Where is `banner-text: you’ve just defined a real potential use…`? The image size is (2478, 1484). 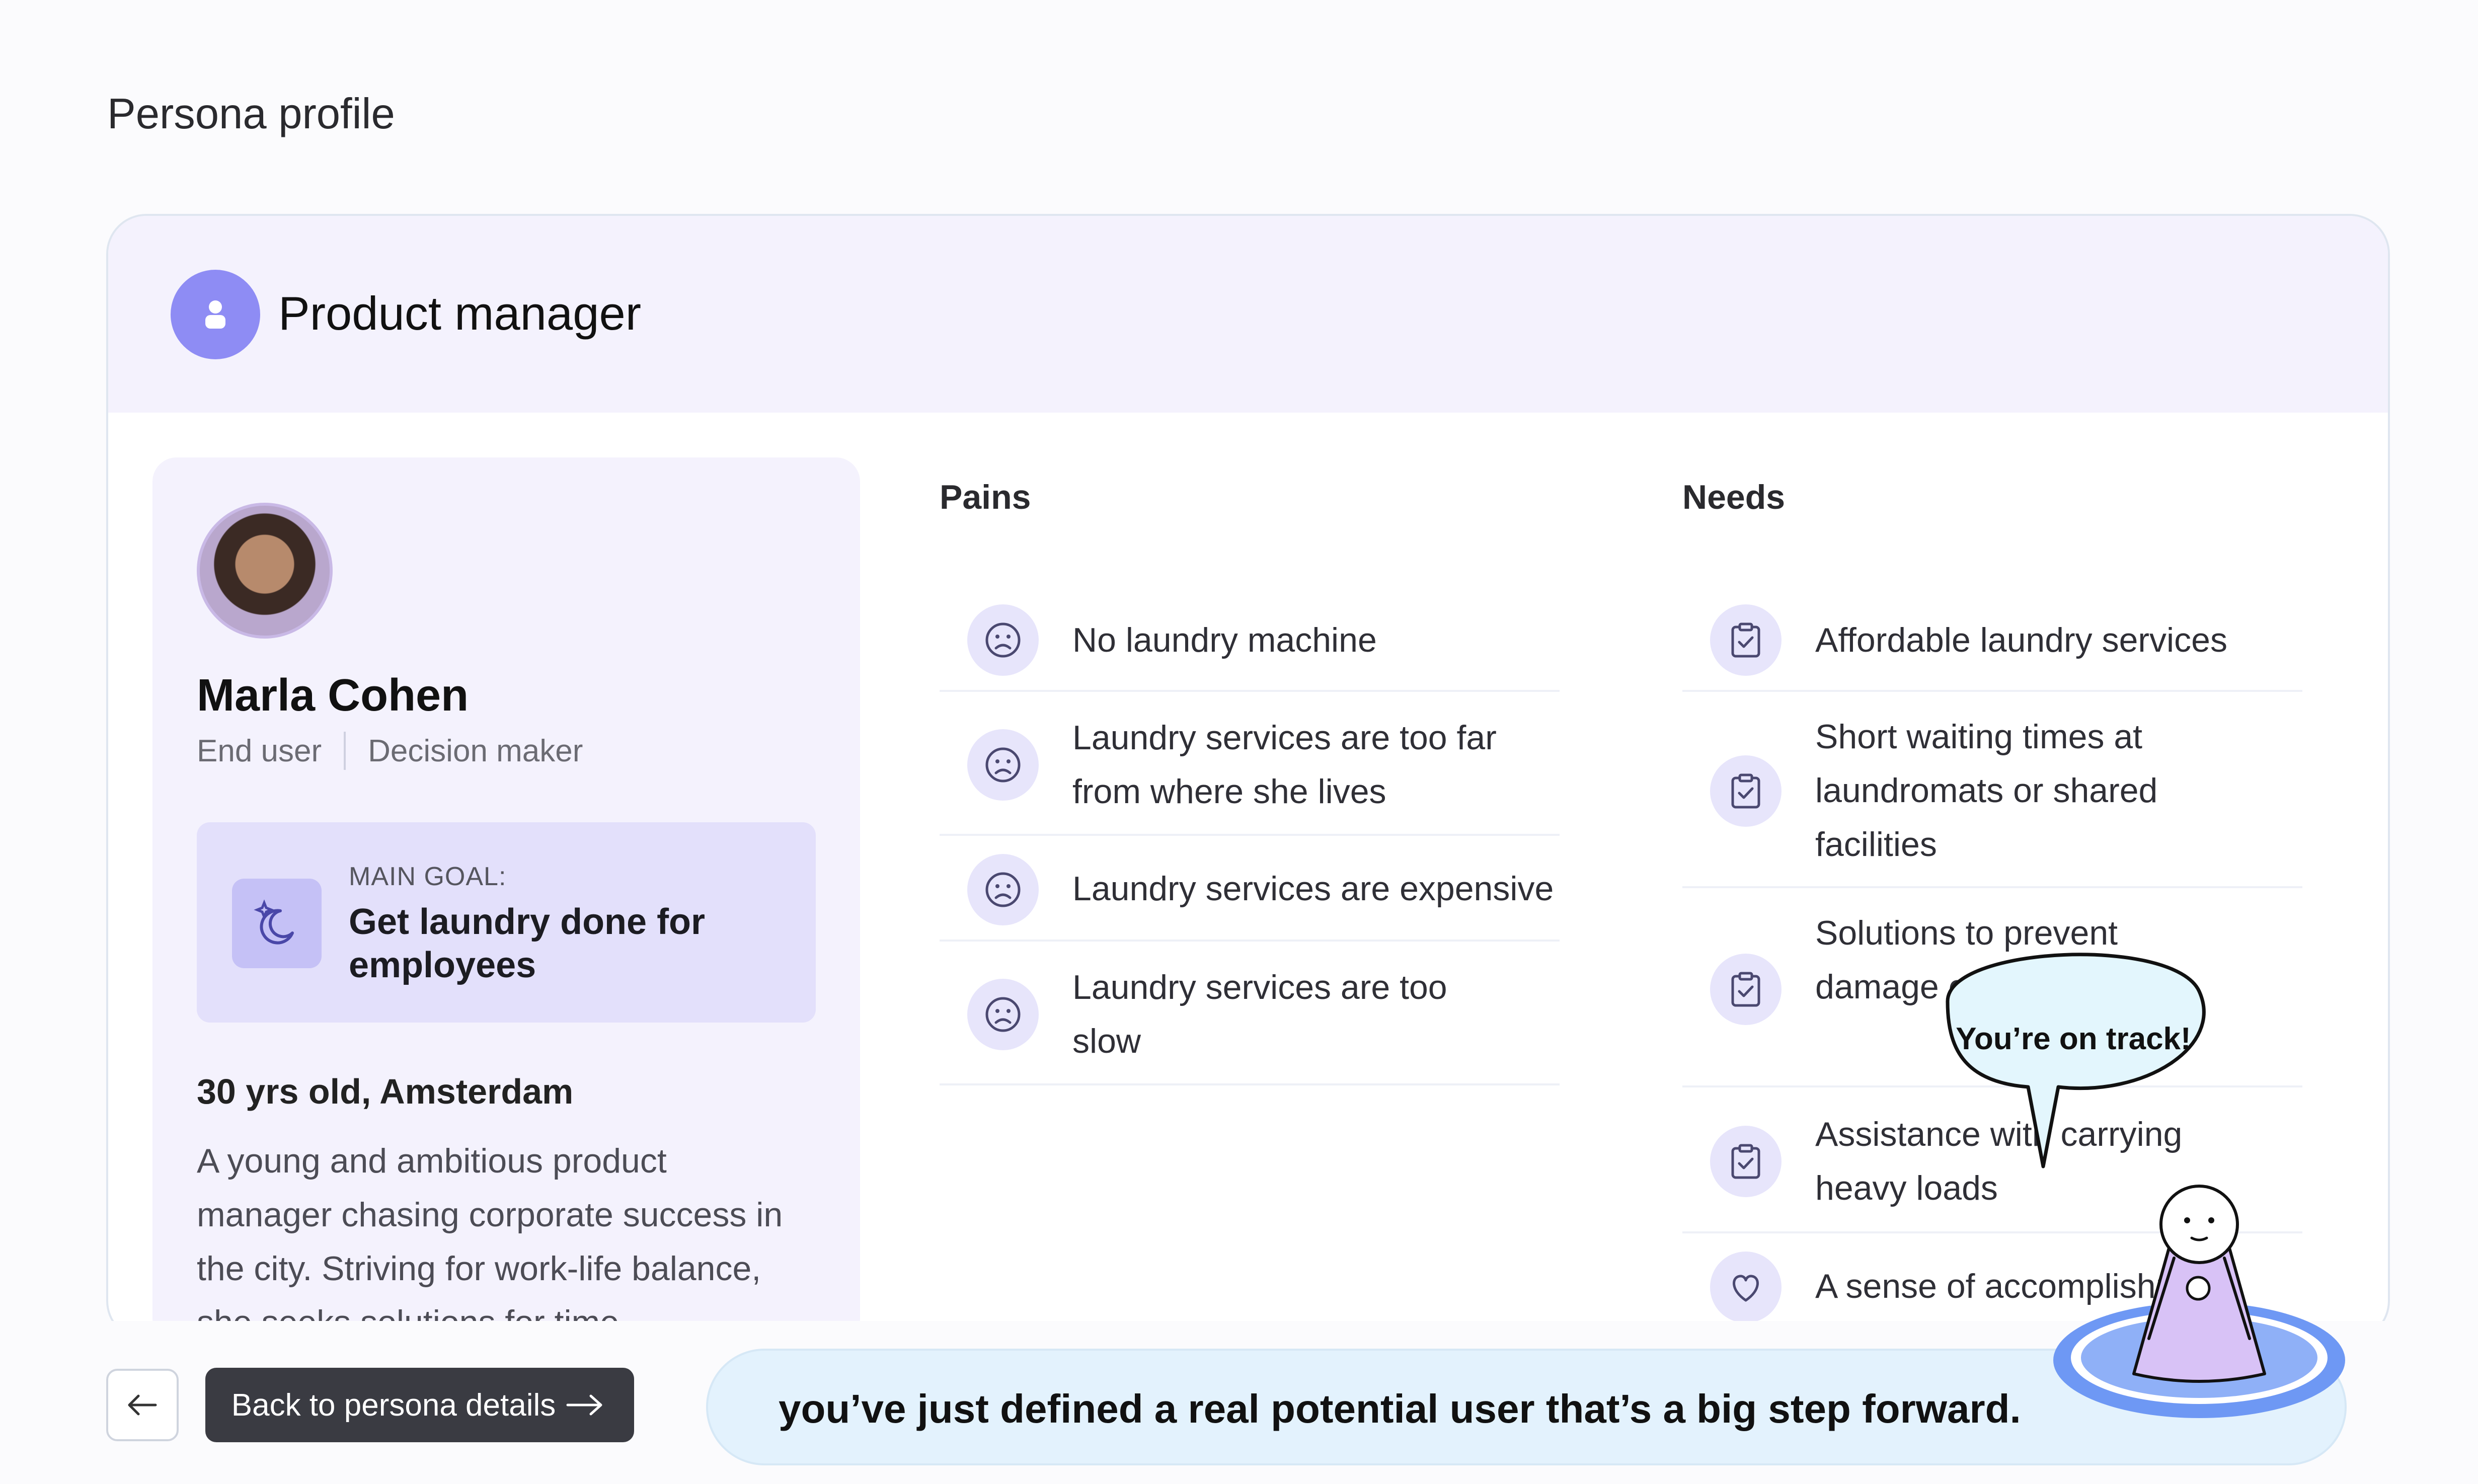 banner-text: you’ve just defined a real potential use… is located at coordinates (1400, 1408).